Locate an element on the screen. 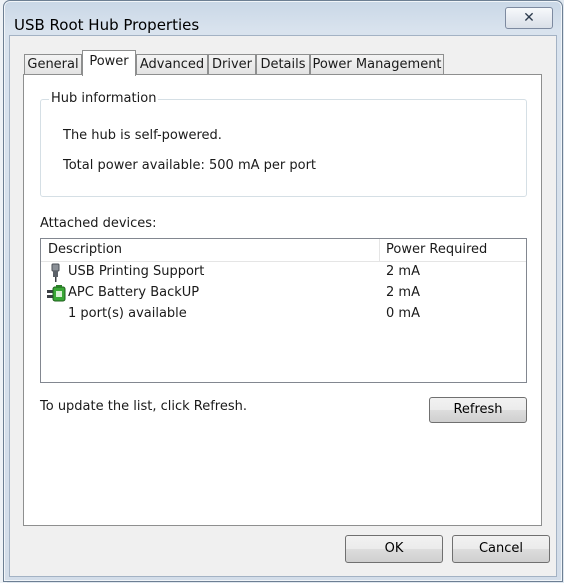 The image size is (564, 583). list-item: APC Battery BackUP 2 mA is located at coordinates (283, 293).